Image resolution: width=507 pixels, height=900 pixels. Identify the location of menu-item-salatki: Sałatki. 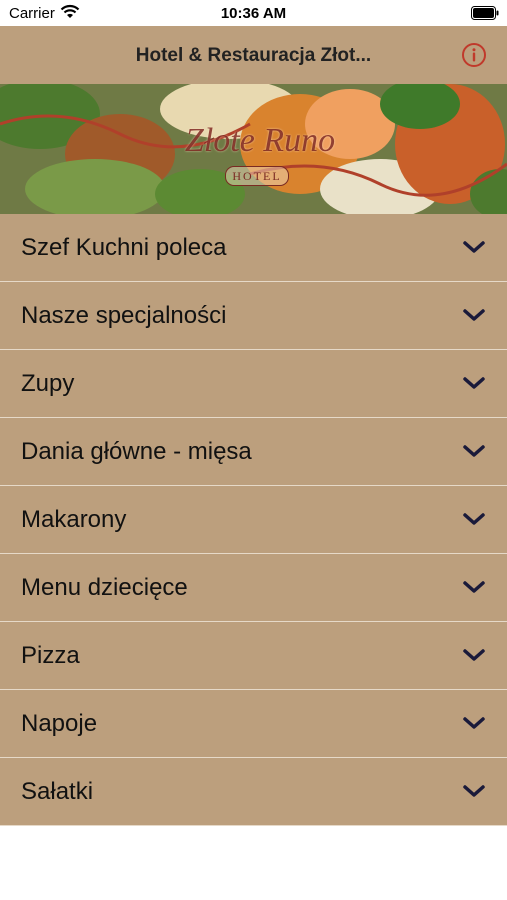
(253, 792).